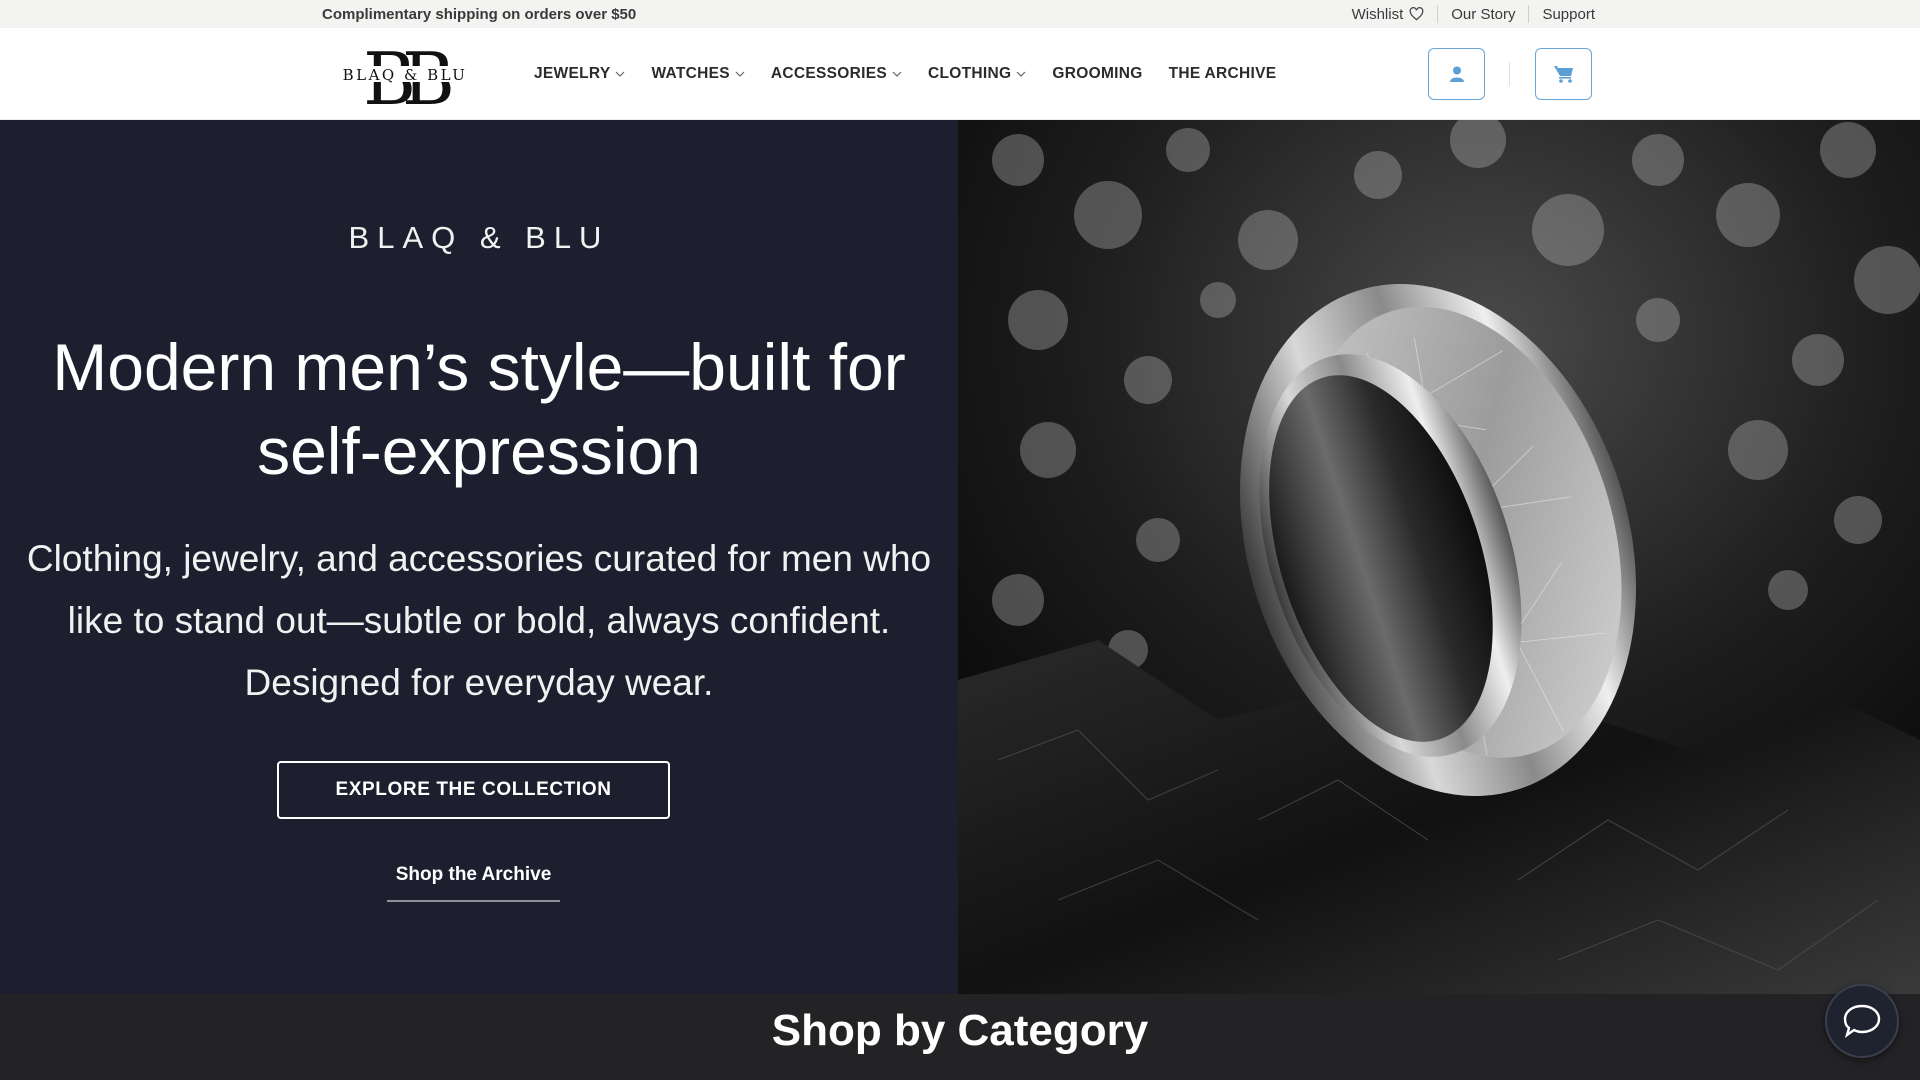 Image resolution: width=1920 pixels, height=1080 pixels. I want to click on nav-grooming: GROOMING, so click(1097, 74).